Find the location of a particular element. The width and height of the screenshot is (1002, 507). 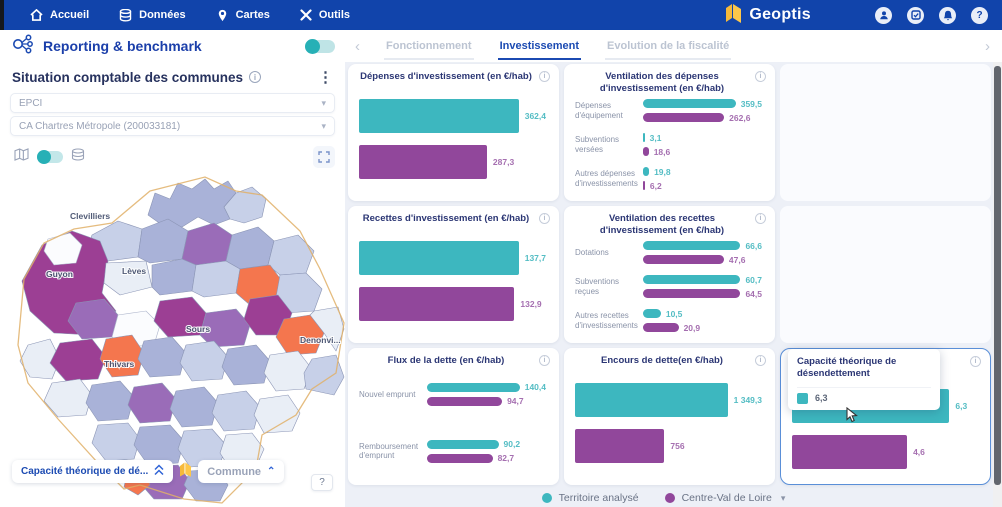

legend-territoire: Territoire analysé is located at coordinates (590, 498).